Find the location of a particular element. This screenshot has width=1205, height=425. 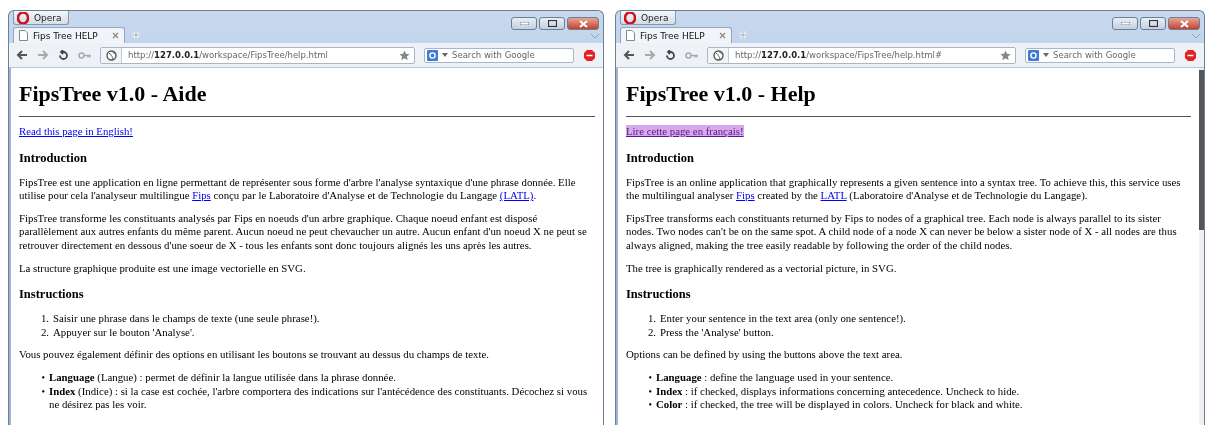

list-item: Index (Indice) : si la case est cochée, l'arbre comportera des indications sur l'antécédence des constituants. Décochez si vous ne désirez pas les voir. is located at coordinates (319, 398).